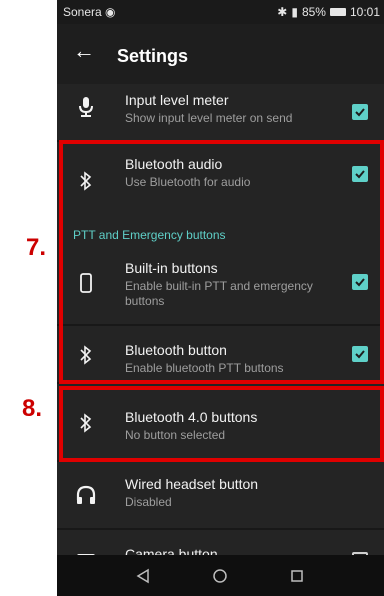 This screenshot has width=384, height=596. I want to click on callout-number-8: 8., so click(32, 408).